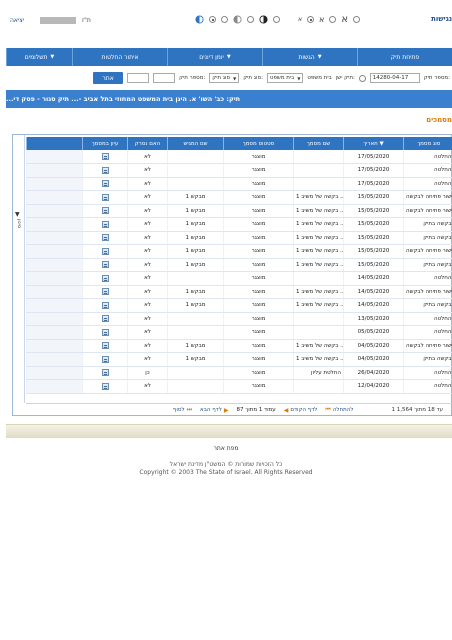 The width and height of the screenshot is (452, 640). Describe the element at coordinates (164, 78) in the screenshot. I see `case-number-input` at that location.